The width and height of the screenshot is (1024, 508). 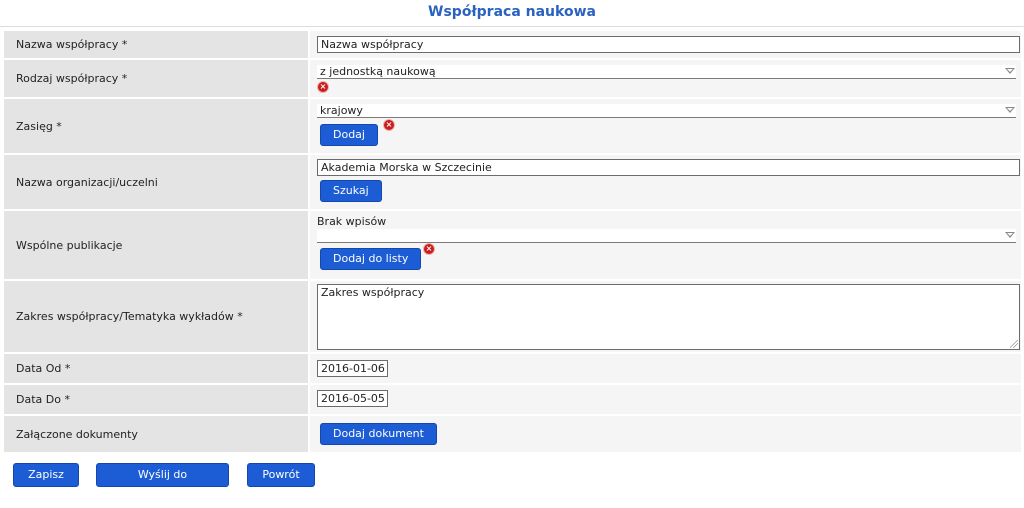 I want to click on label-nazwa: Nazwa współpracy *, so click(x=156, y=44).